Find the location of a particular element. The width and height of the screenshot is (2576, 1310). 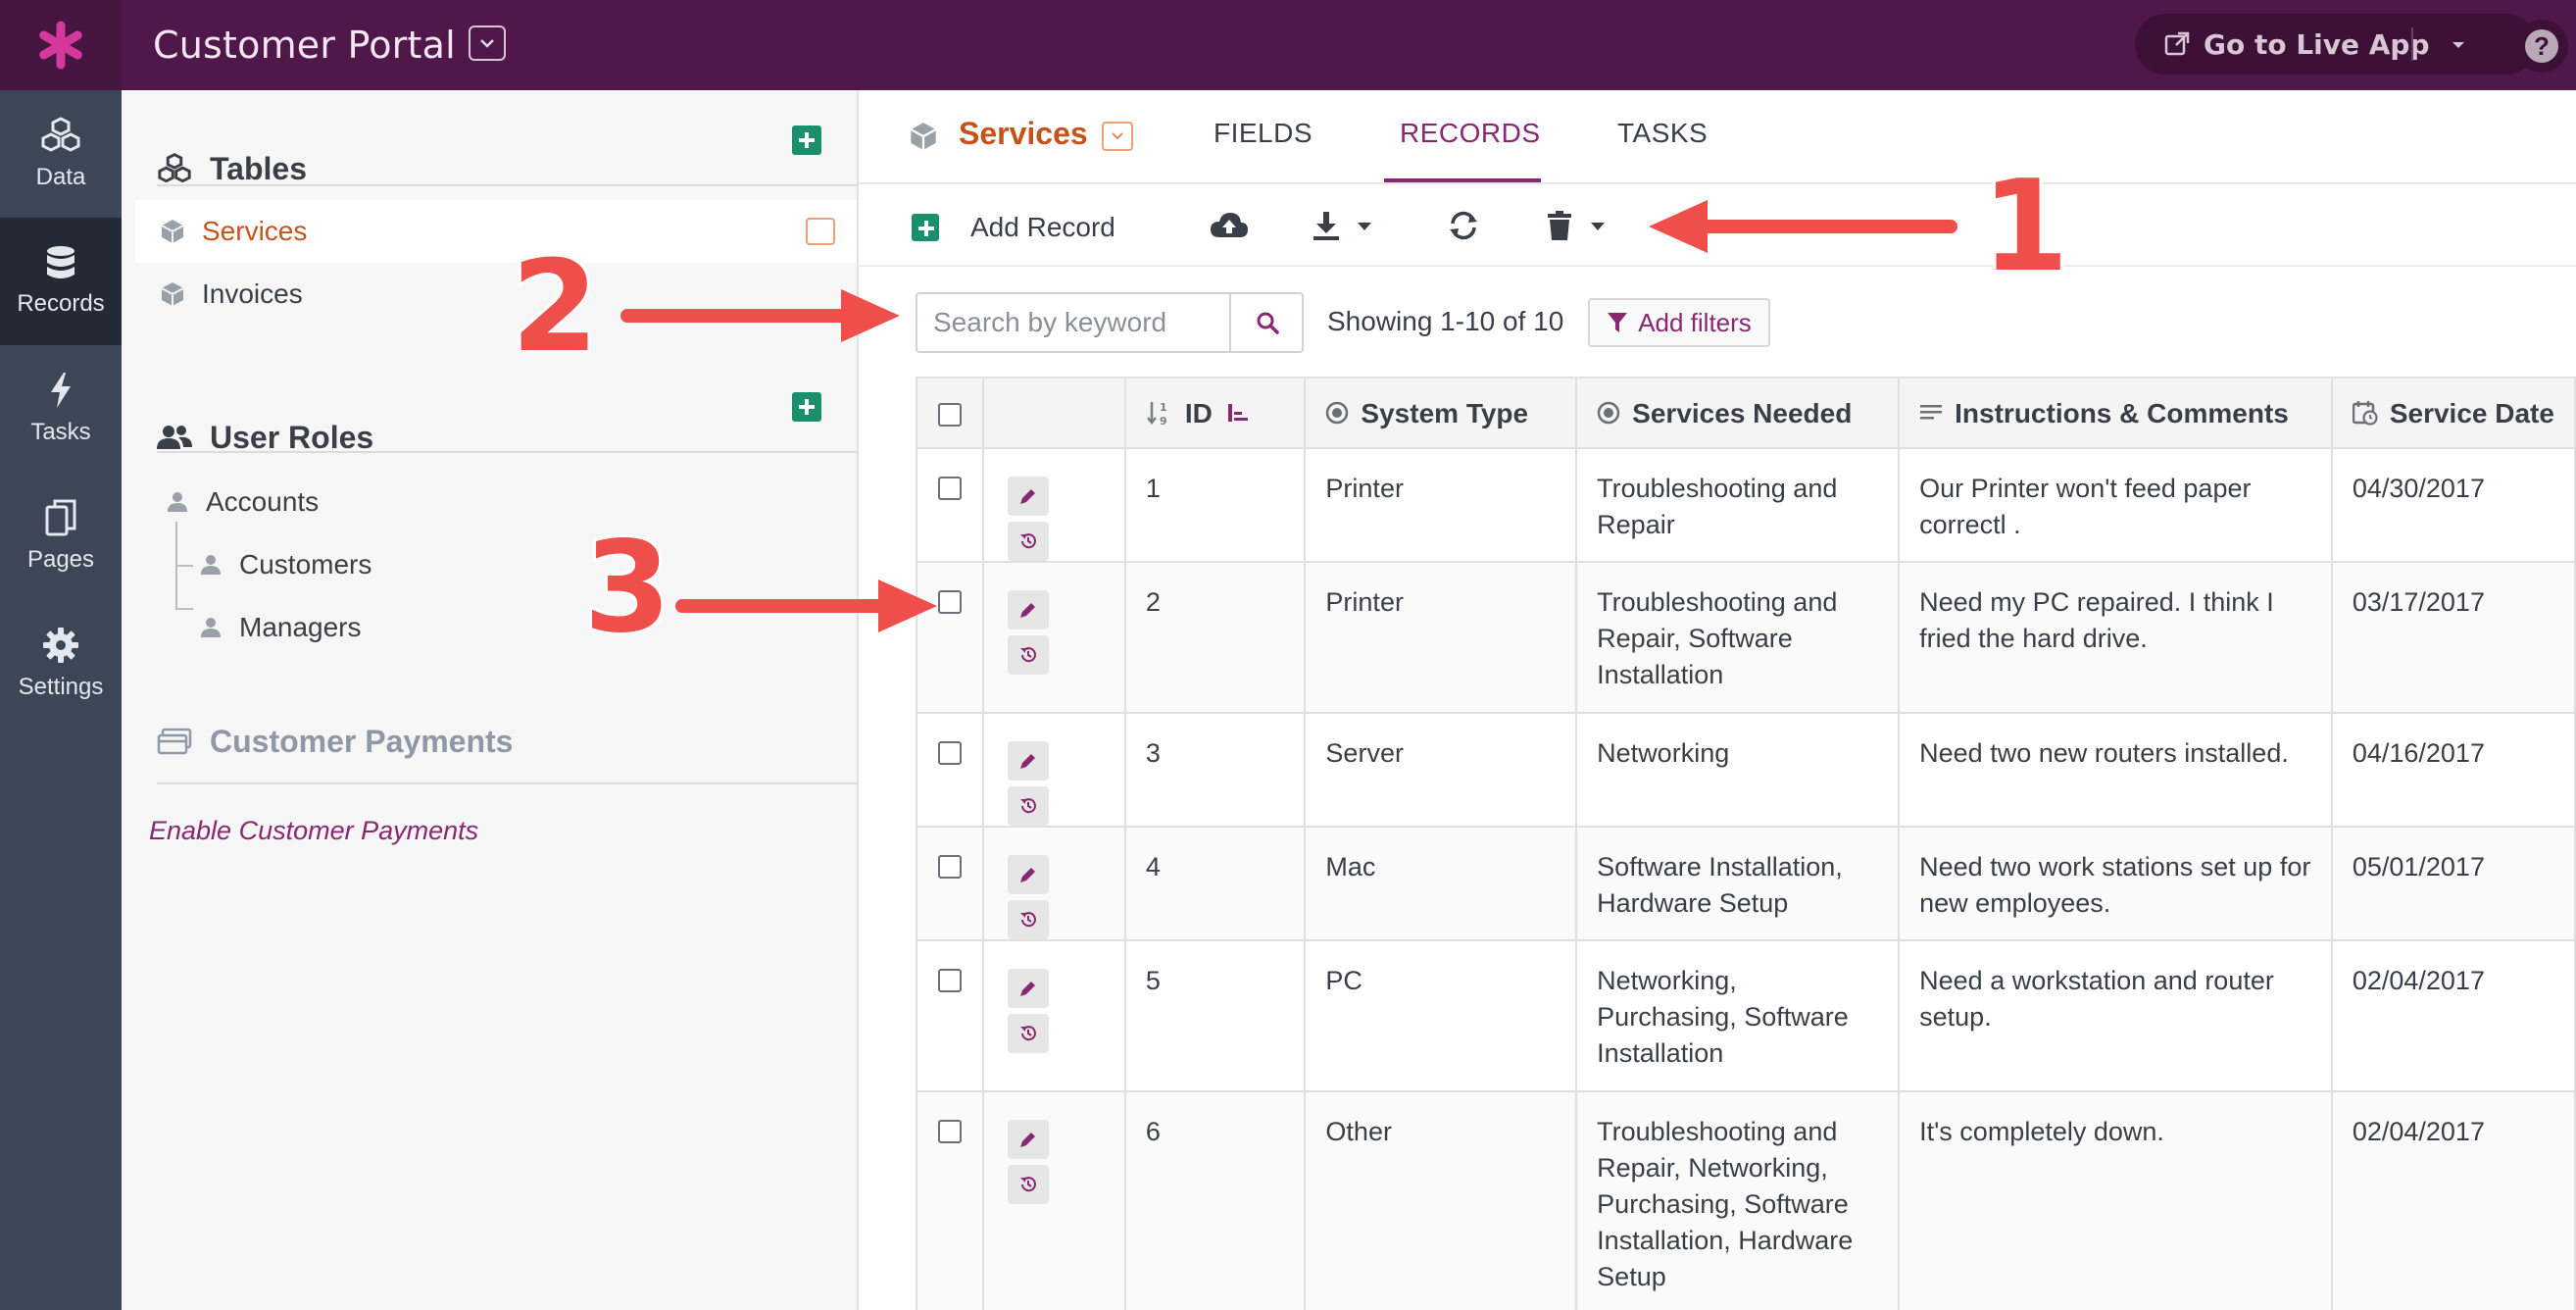

column-header-system-type: System Type is located at coordinates (1441, 413).